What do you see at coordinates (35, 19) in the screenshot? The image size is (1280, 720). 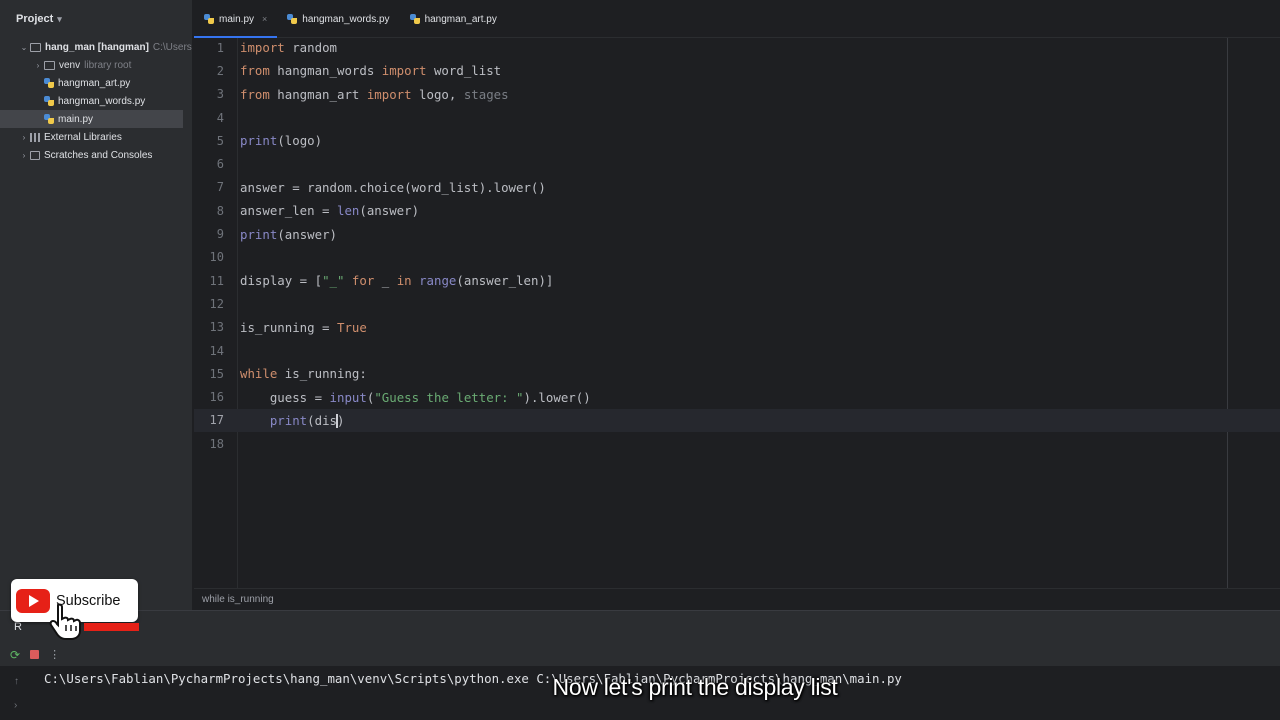 I see `project-title: Project` at bounding box center [35, 19].